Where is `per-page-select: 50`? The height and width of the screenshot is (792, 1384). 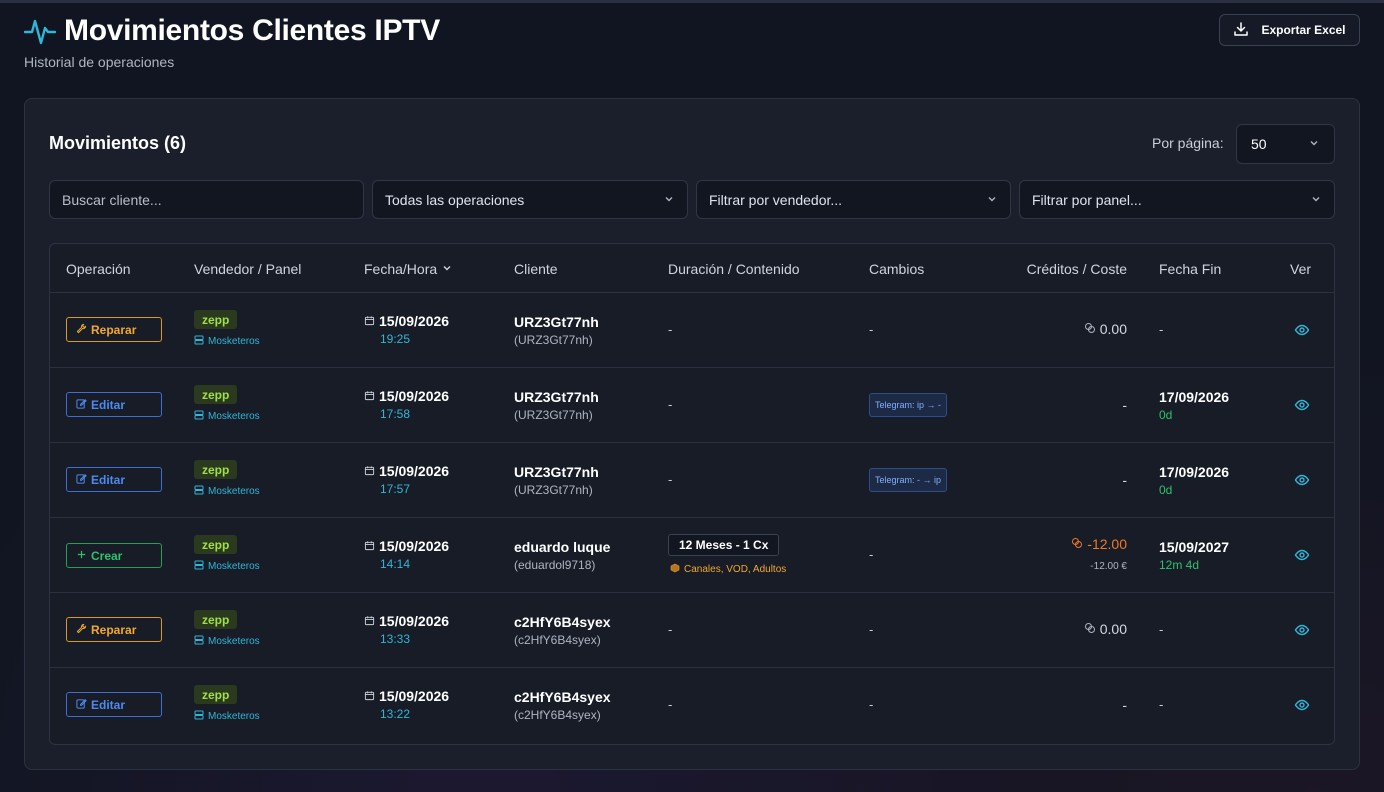
per-page-select: 50 is located at coordinates (1285, 144).